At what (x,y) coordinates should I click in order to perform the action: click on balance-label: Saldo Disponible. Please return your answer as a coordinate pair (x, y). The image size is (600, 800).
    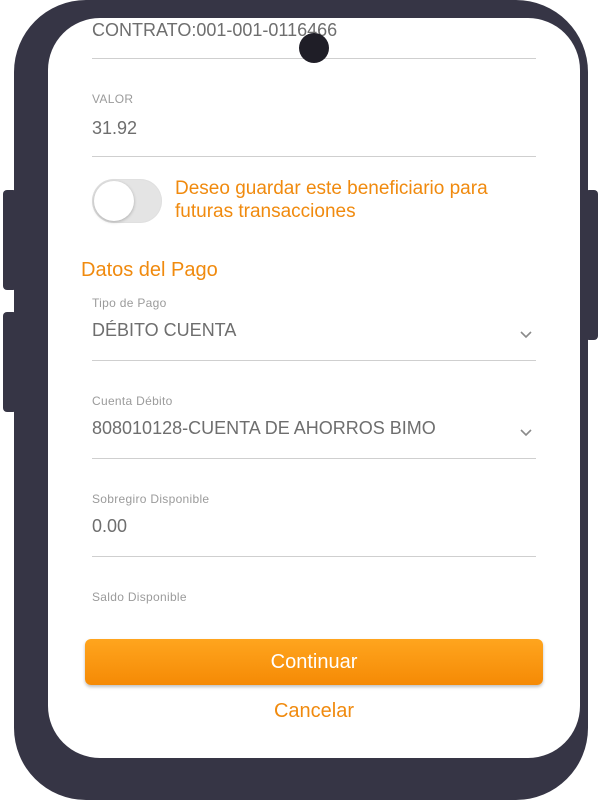
    Looking at the image, I should click on (139, 597).